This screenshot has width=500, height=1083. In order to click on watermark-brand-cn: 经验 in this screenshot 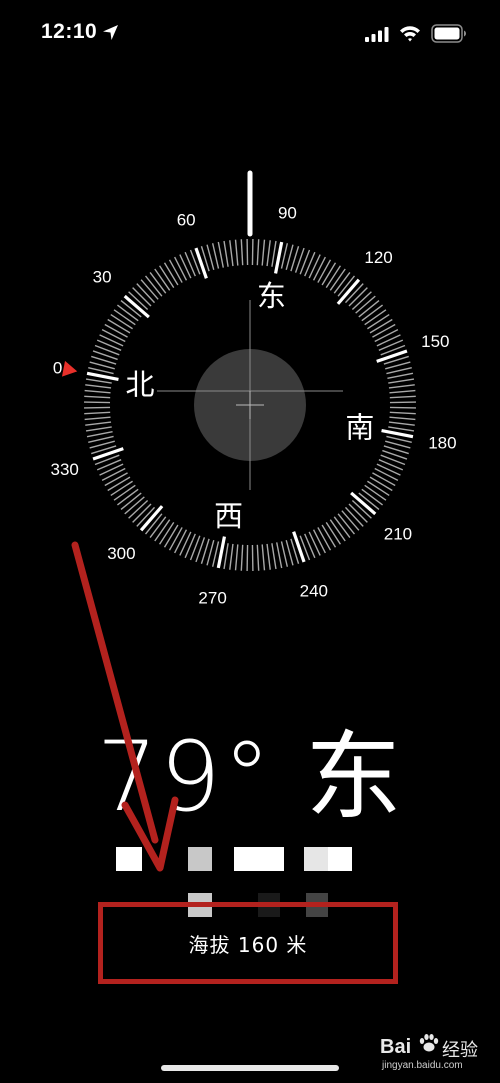, I will do `click(460, 1050)`.